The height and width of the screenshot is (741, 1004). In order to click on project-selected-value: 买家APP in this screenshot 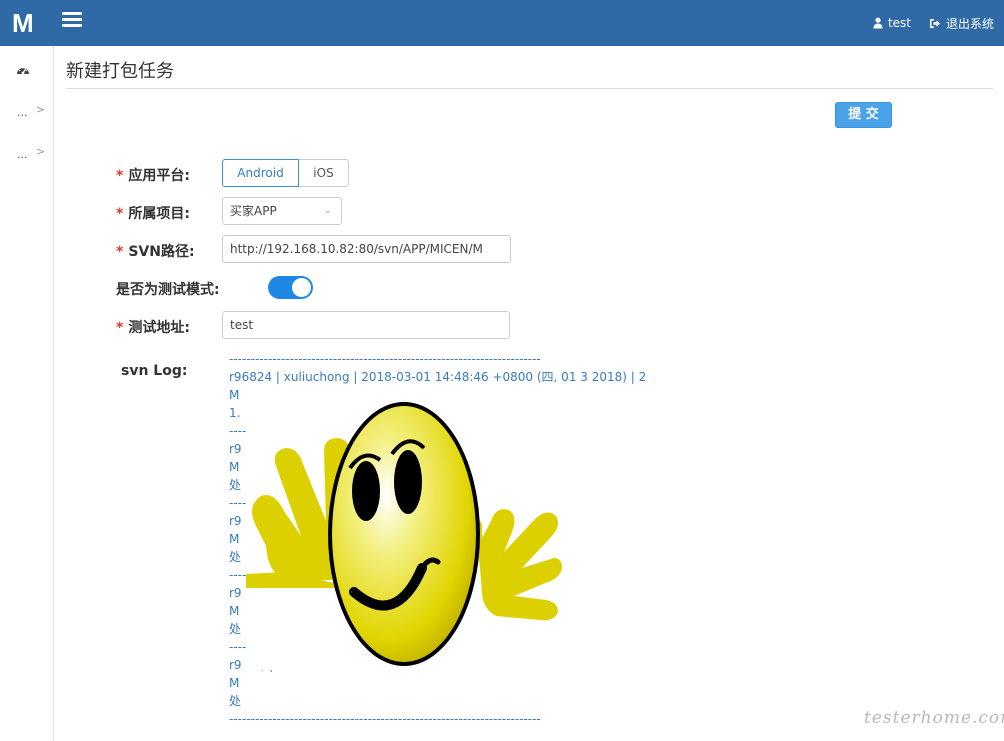, I will do `click(253, 211)`.